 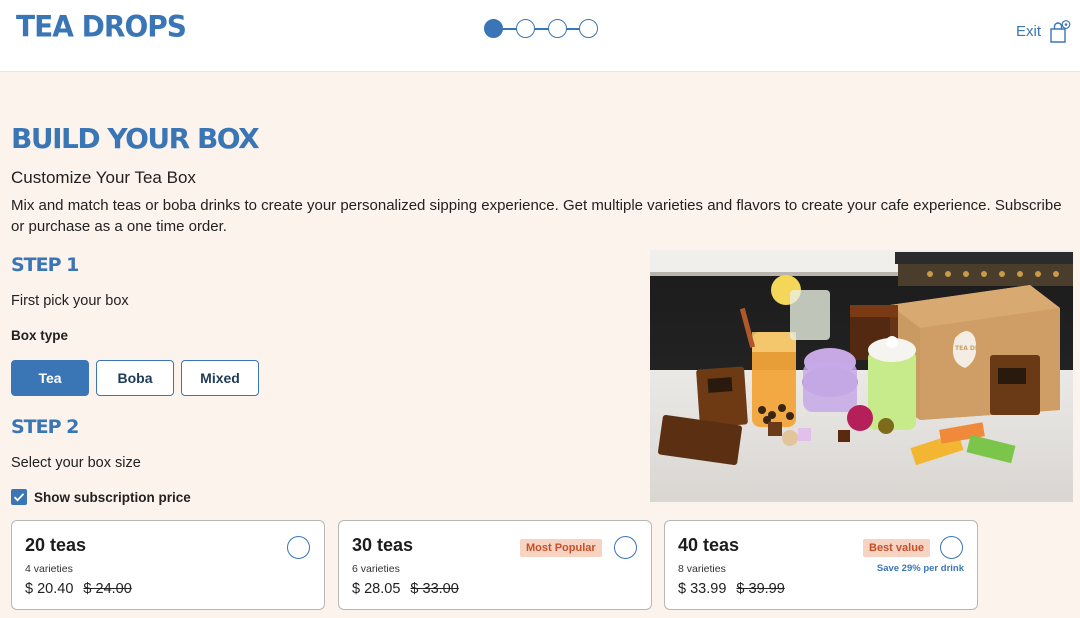 What do you see at coordinates (897, 548) in the screenshot?
I see `best-value-badge: Best value` at bounding box center [897, 548].